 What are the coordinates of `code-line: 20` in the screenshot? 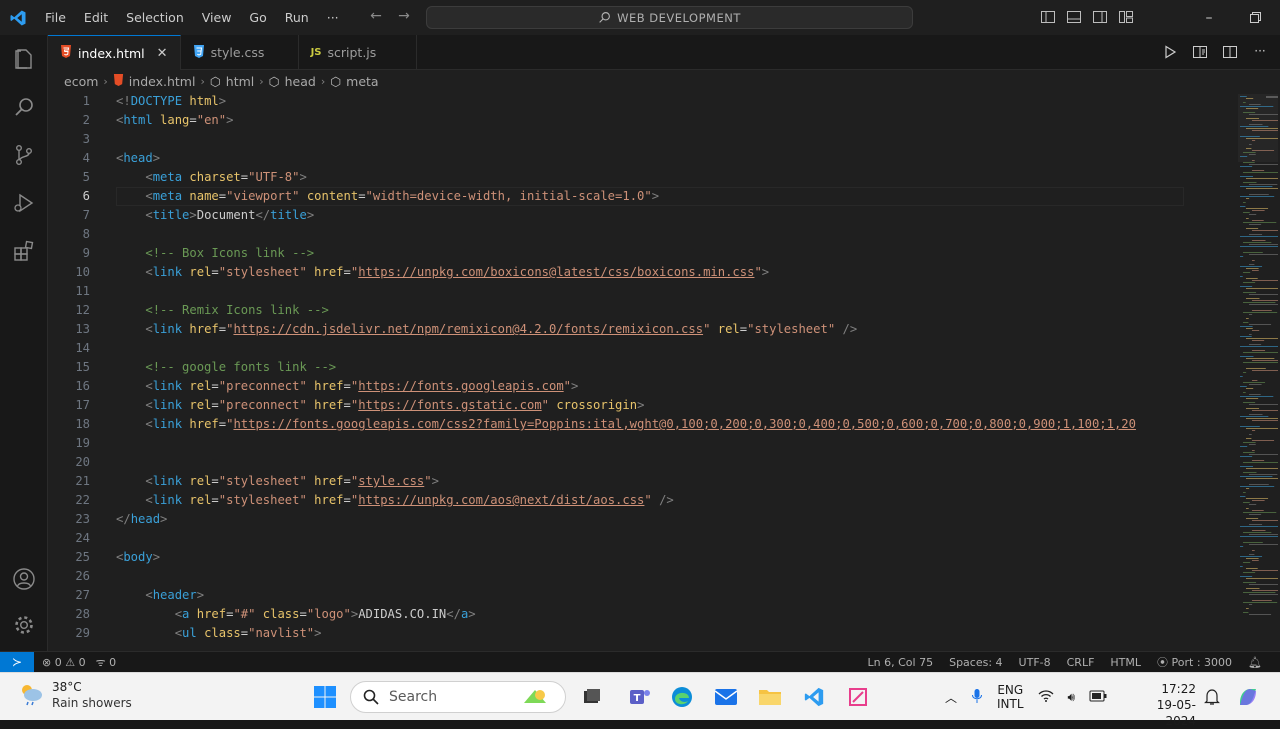 It's located at (618, 462).